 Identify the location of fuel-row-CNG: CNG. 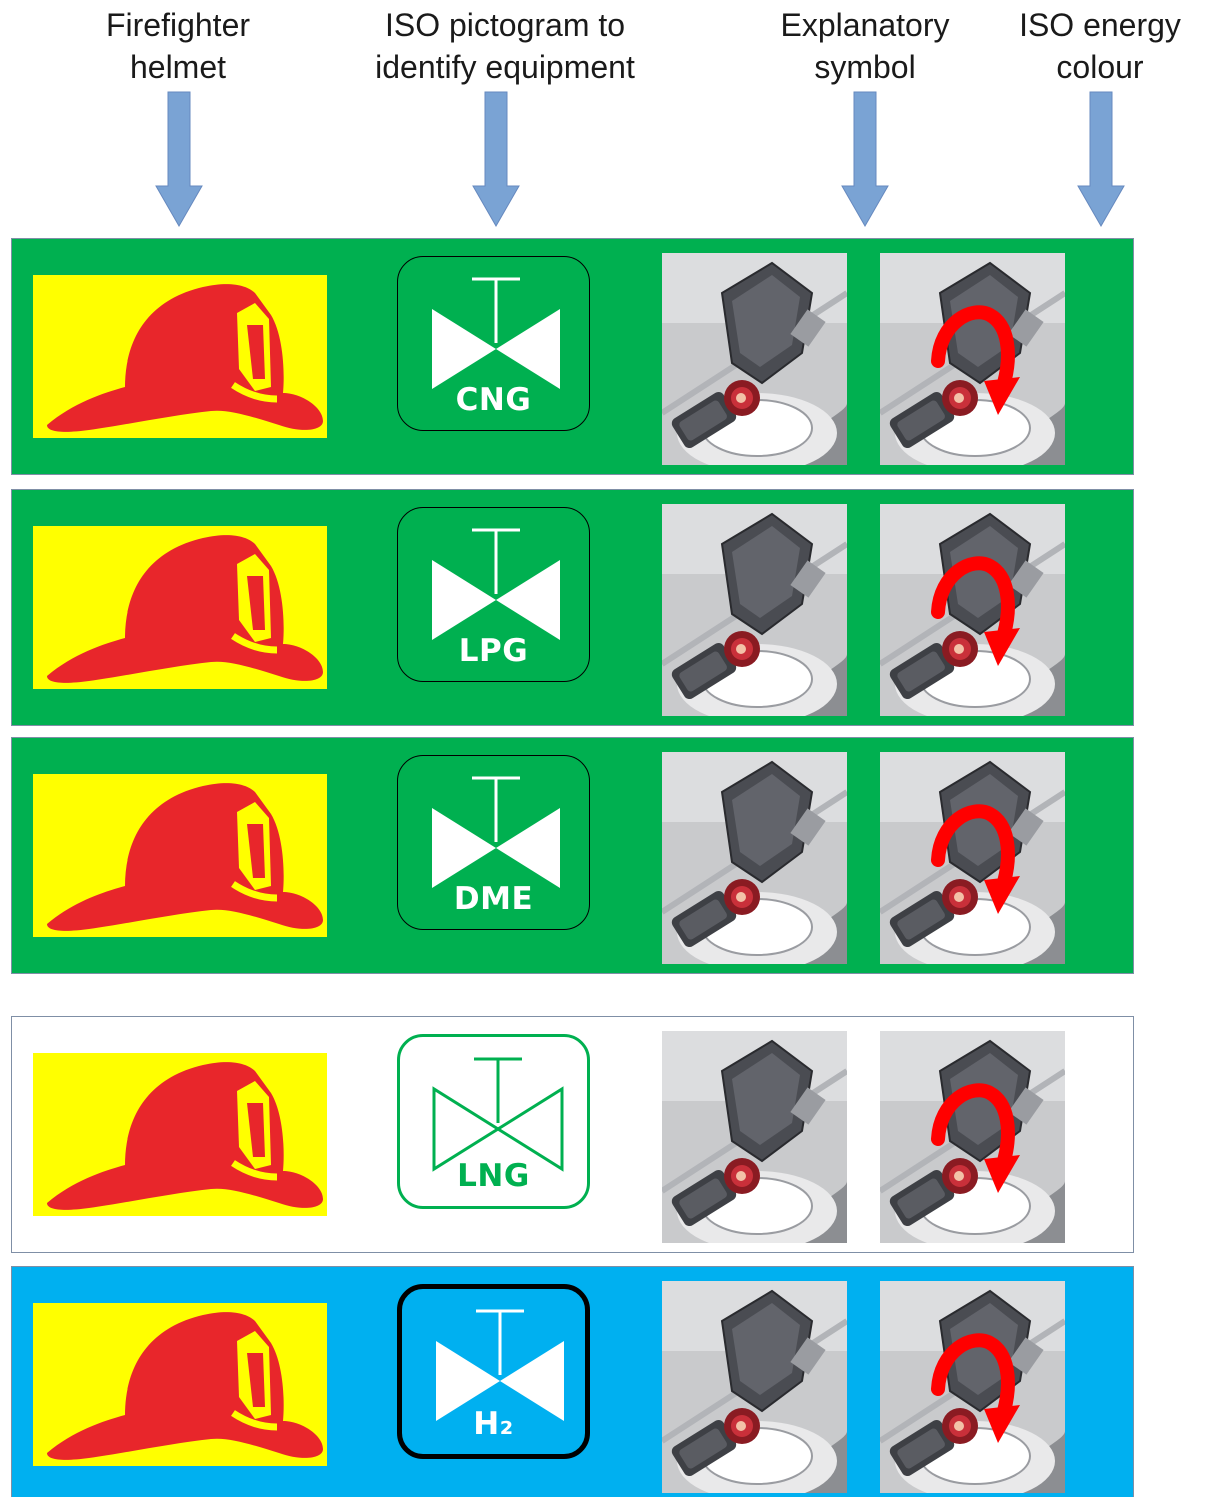
(572, 356).